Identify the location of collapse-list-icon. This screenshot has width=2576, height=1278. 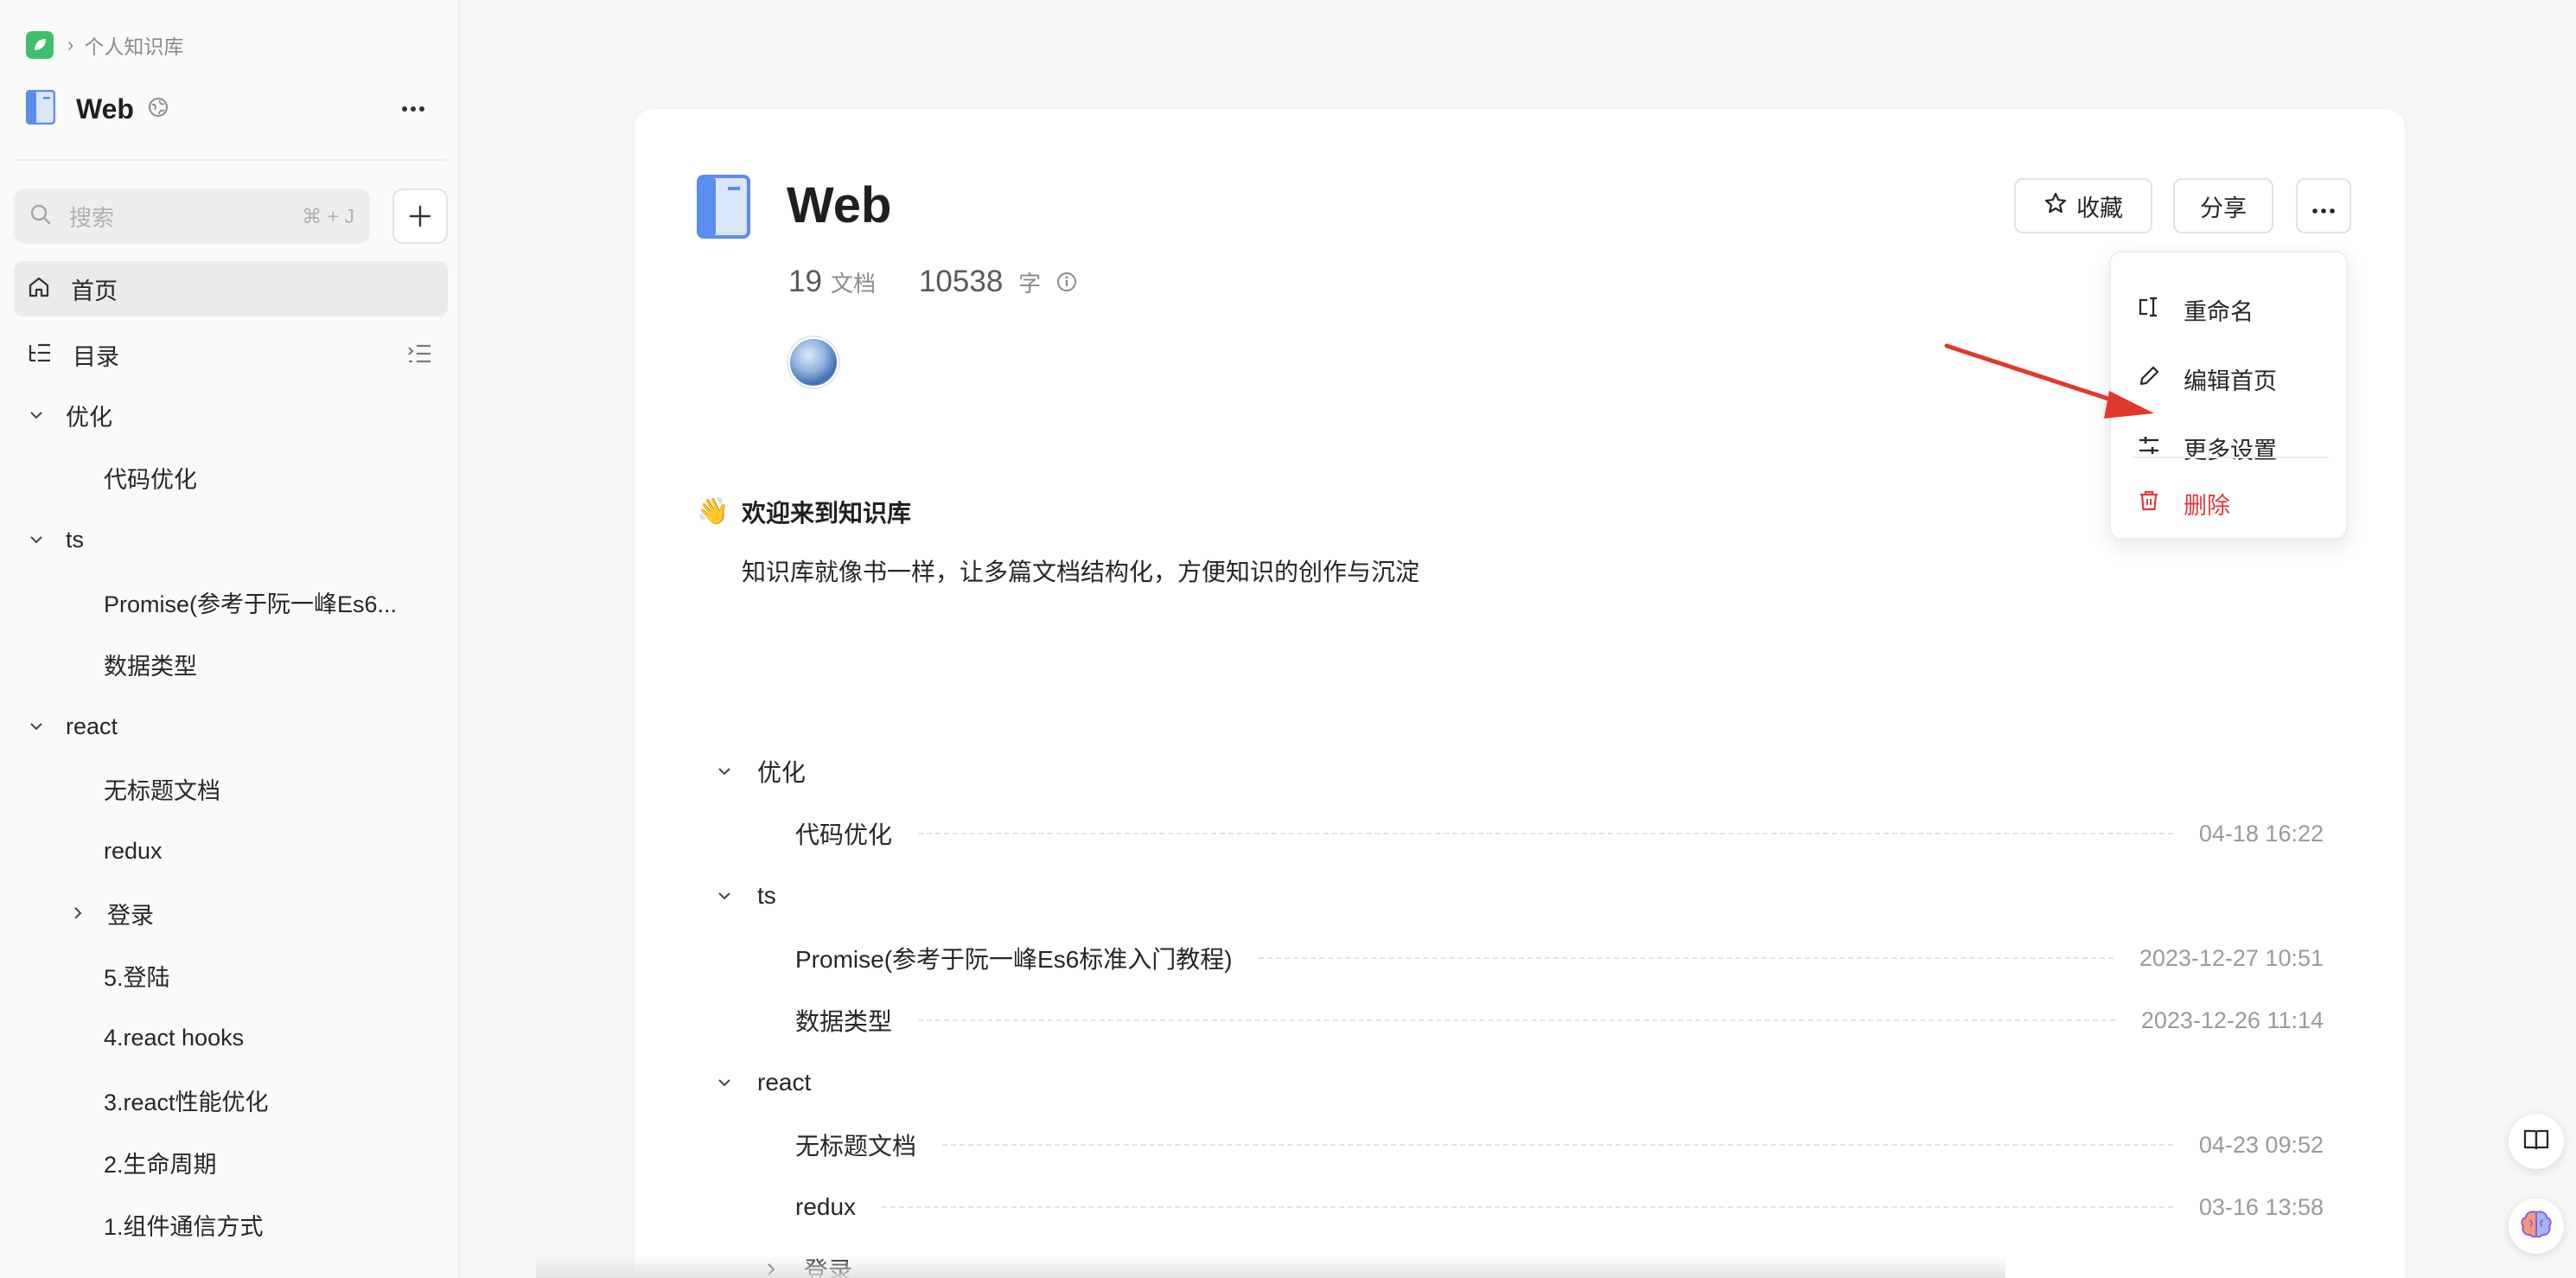
(419, 356).